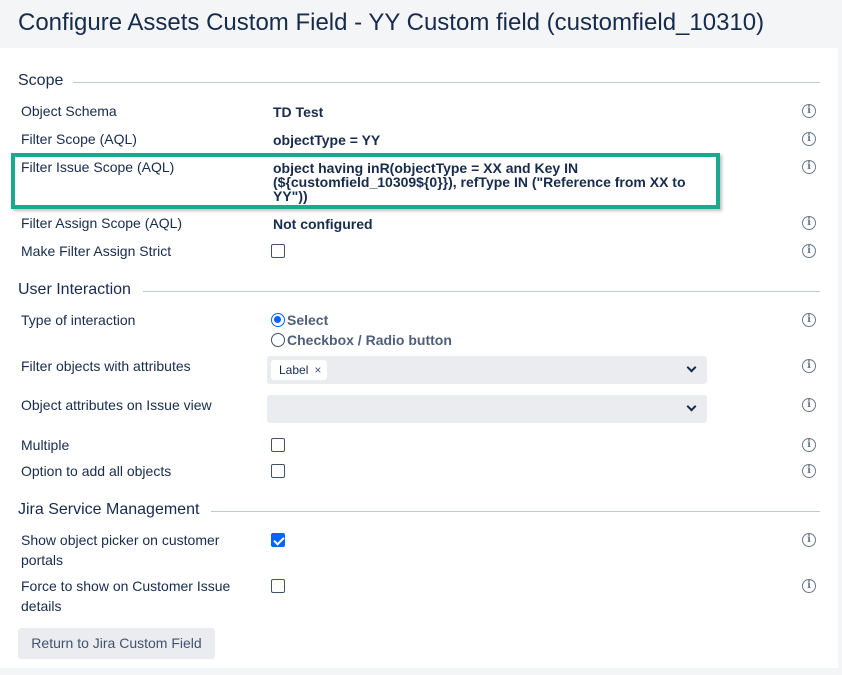 The height and width of the screenshot is (675, 842). I want to click on object-schema-value: TD Test, so click(298, 112).